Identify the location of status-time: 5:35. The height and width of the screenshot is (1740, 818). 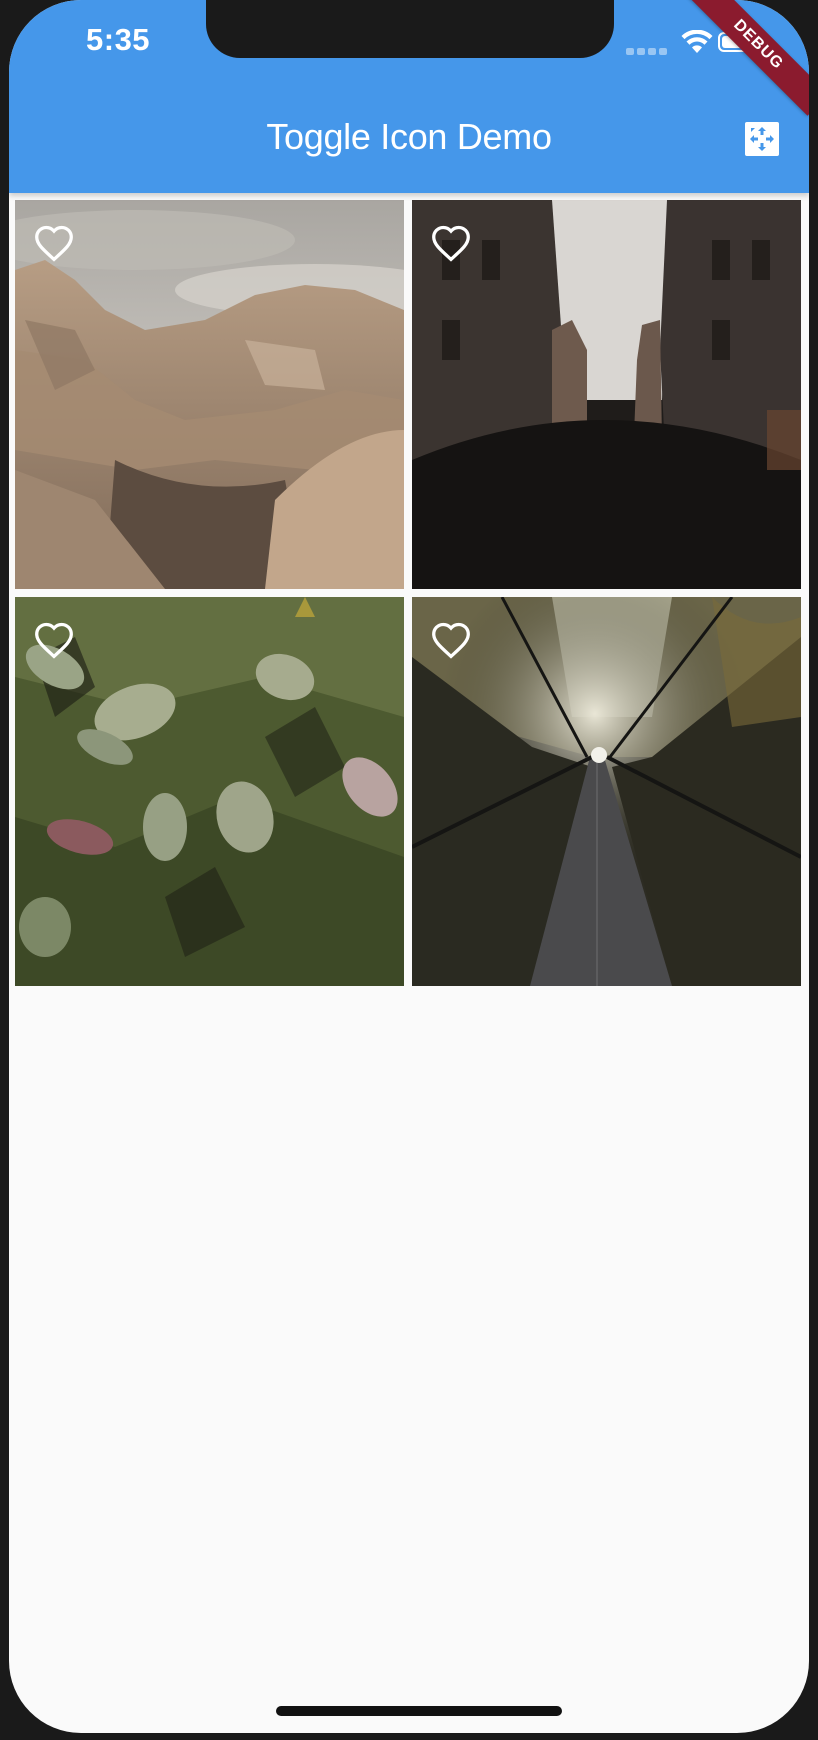
(118, 39).